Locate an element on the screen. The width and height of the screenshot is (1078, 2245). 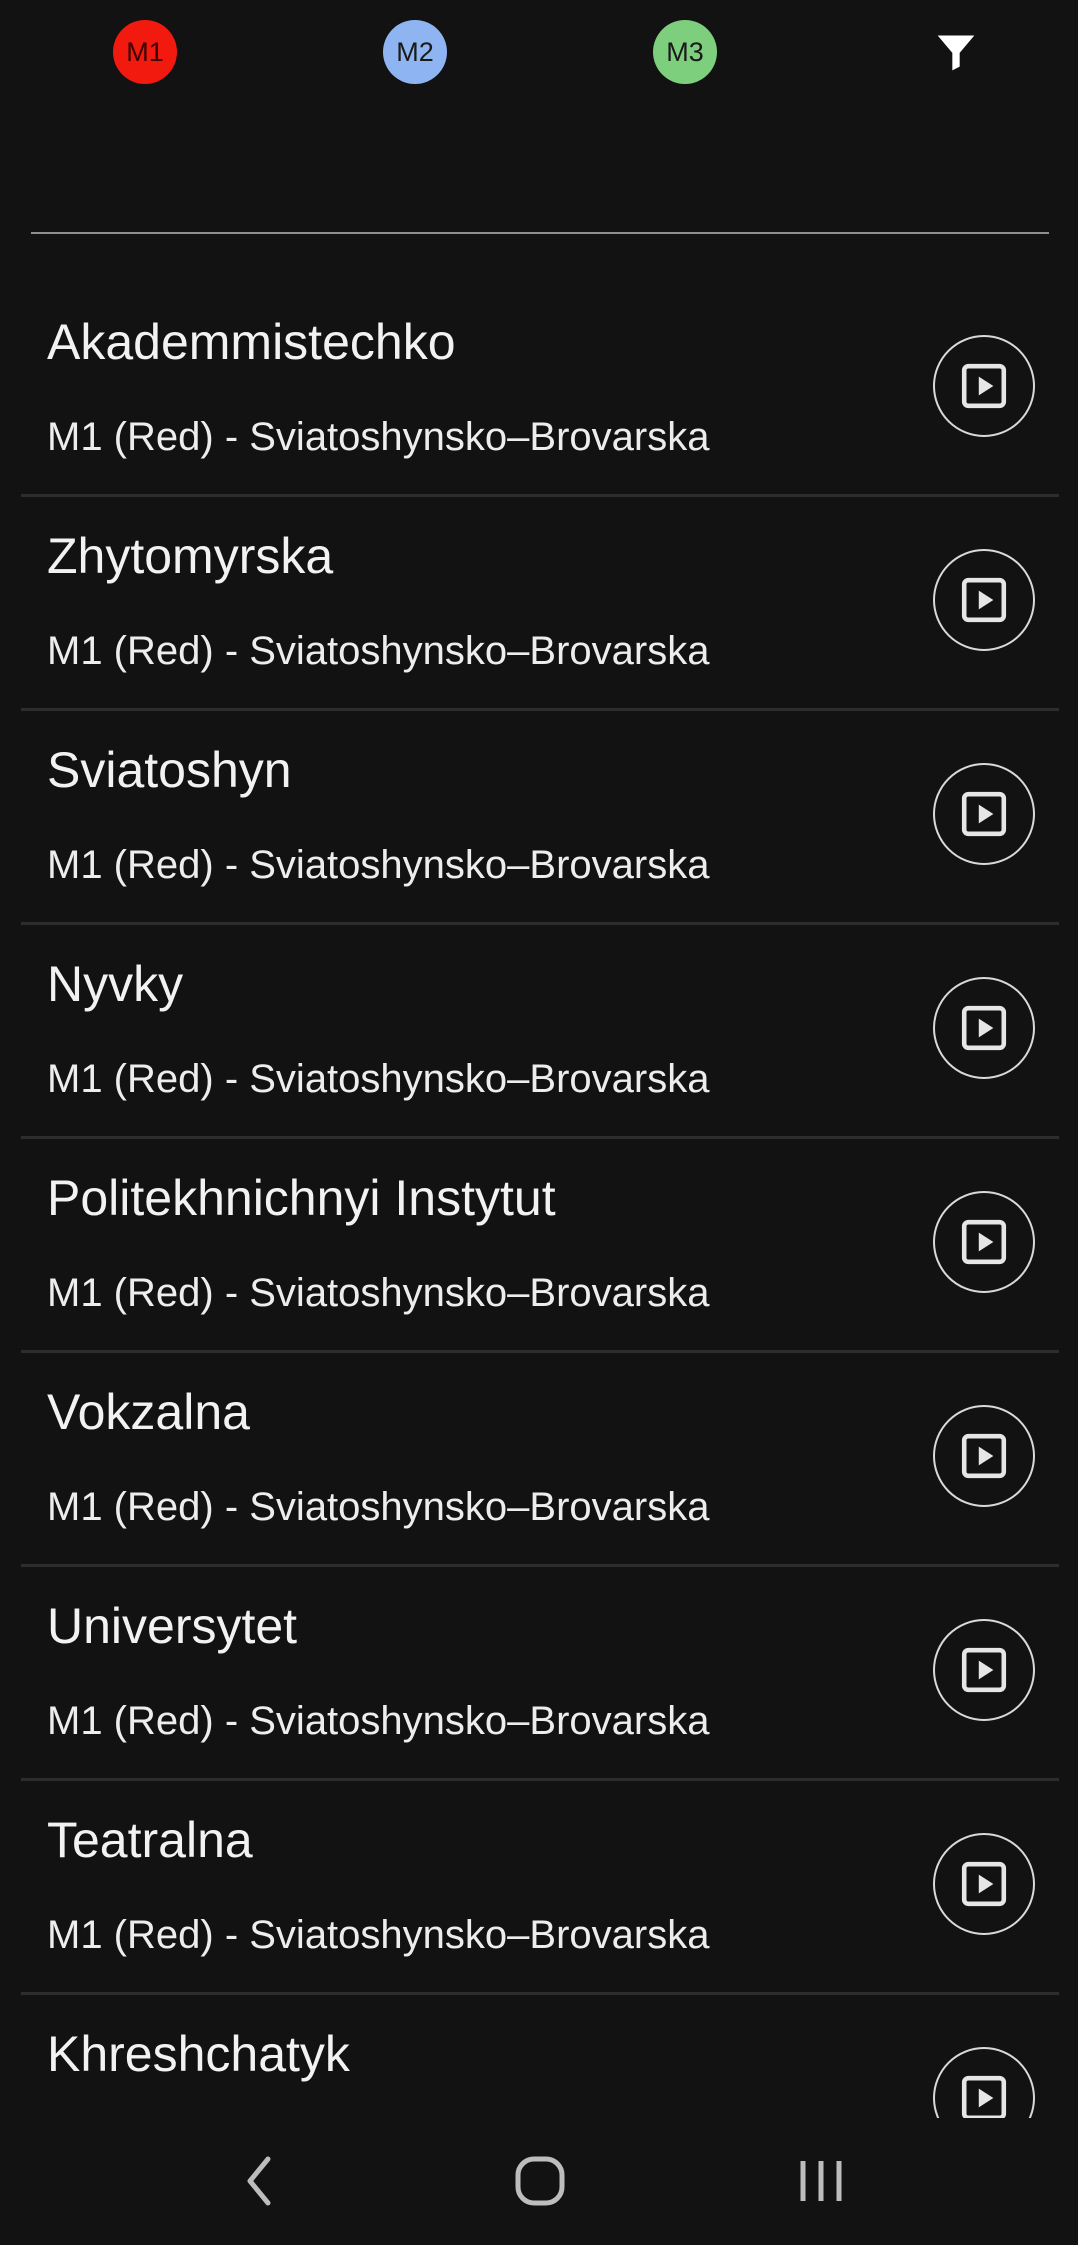
station-row: Nyvky M1 (Red) - Sviatoshynsko–Brovarska is located at coordinates (540, 1032).